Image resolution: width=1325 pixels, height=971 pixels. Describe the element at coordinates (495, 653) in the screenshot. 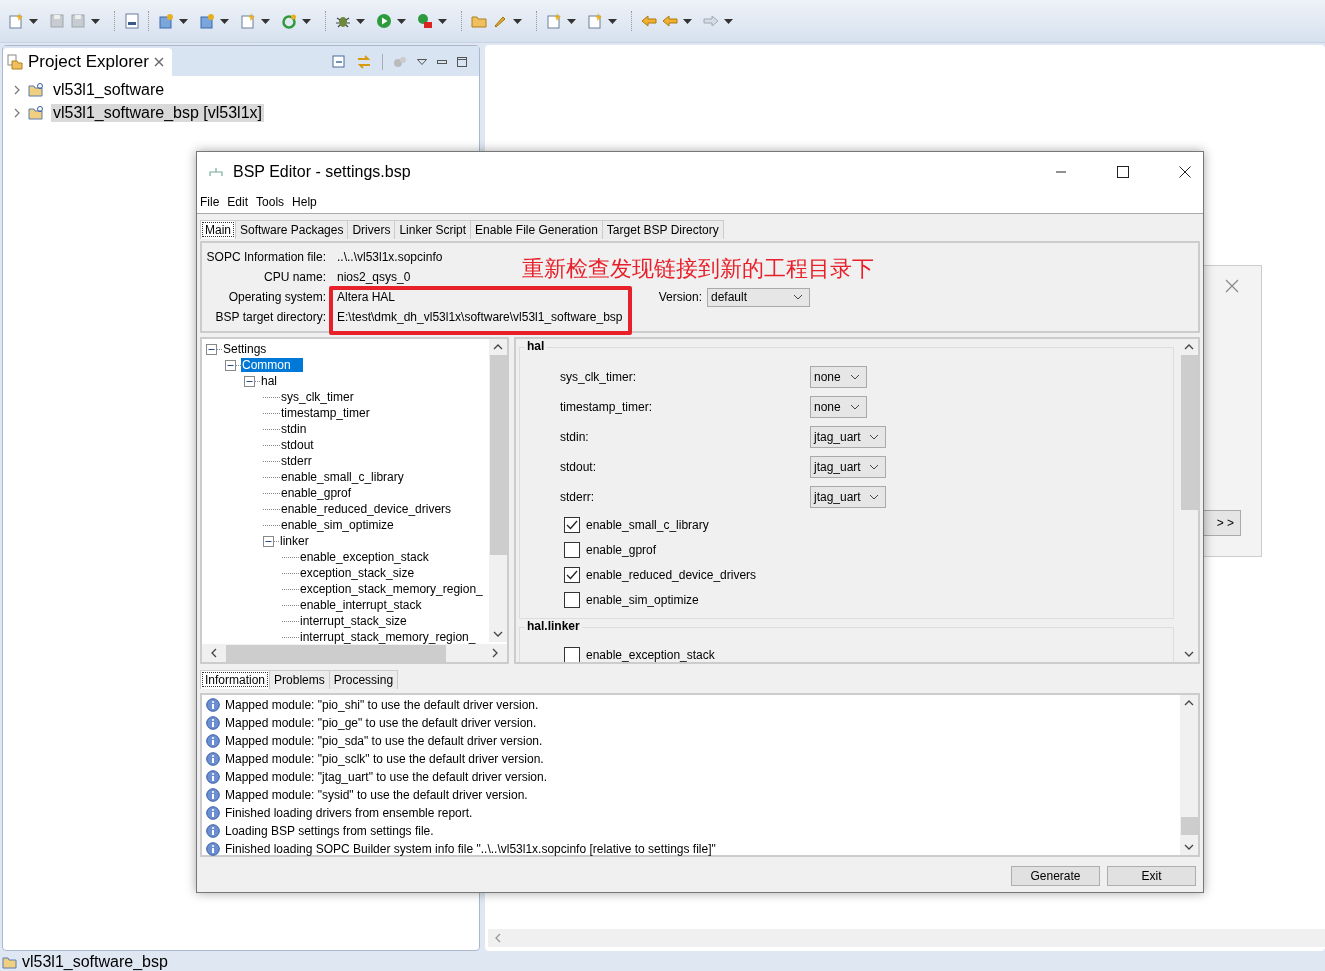

I see `scroll-right-icon` at that location.